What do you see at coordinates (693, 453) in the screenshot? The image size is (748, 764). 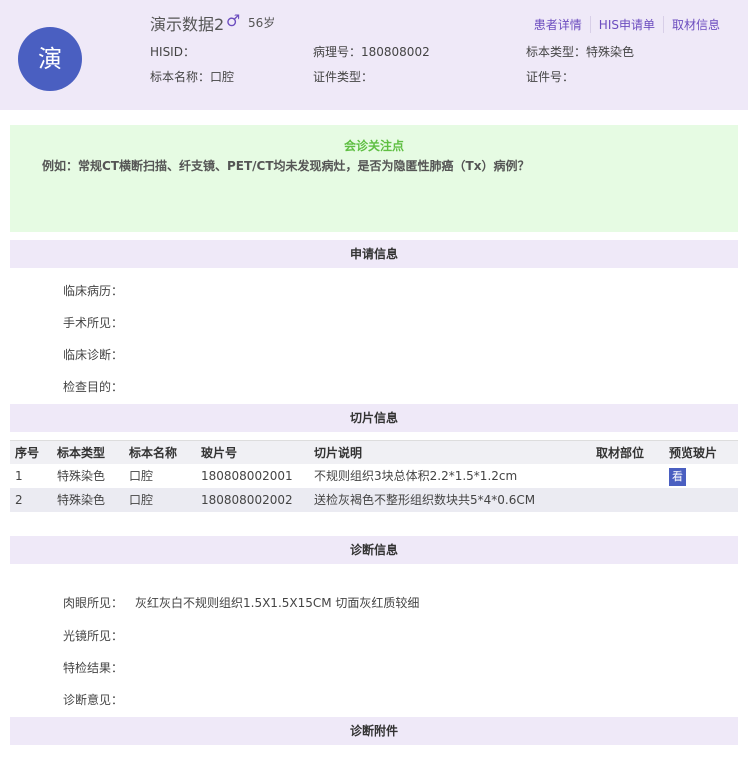 I see `col-preview: 预览玻片` at bounding box center [693, 453].